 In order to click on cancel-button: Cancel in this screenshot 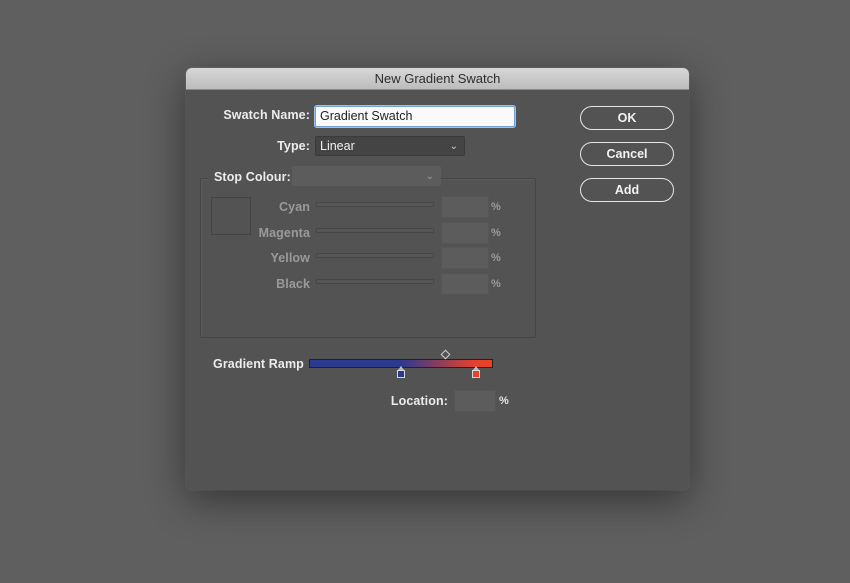, I will do `click(627, 154)`.